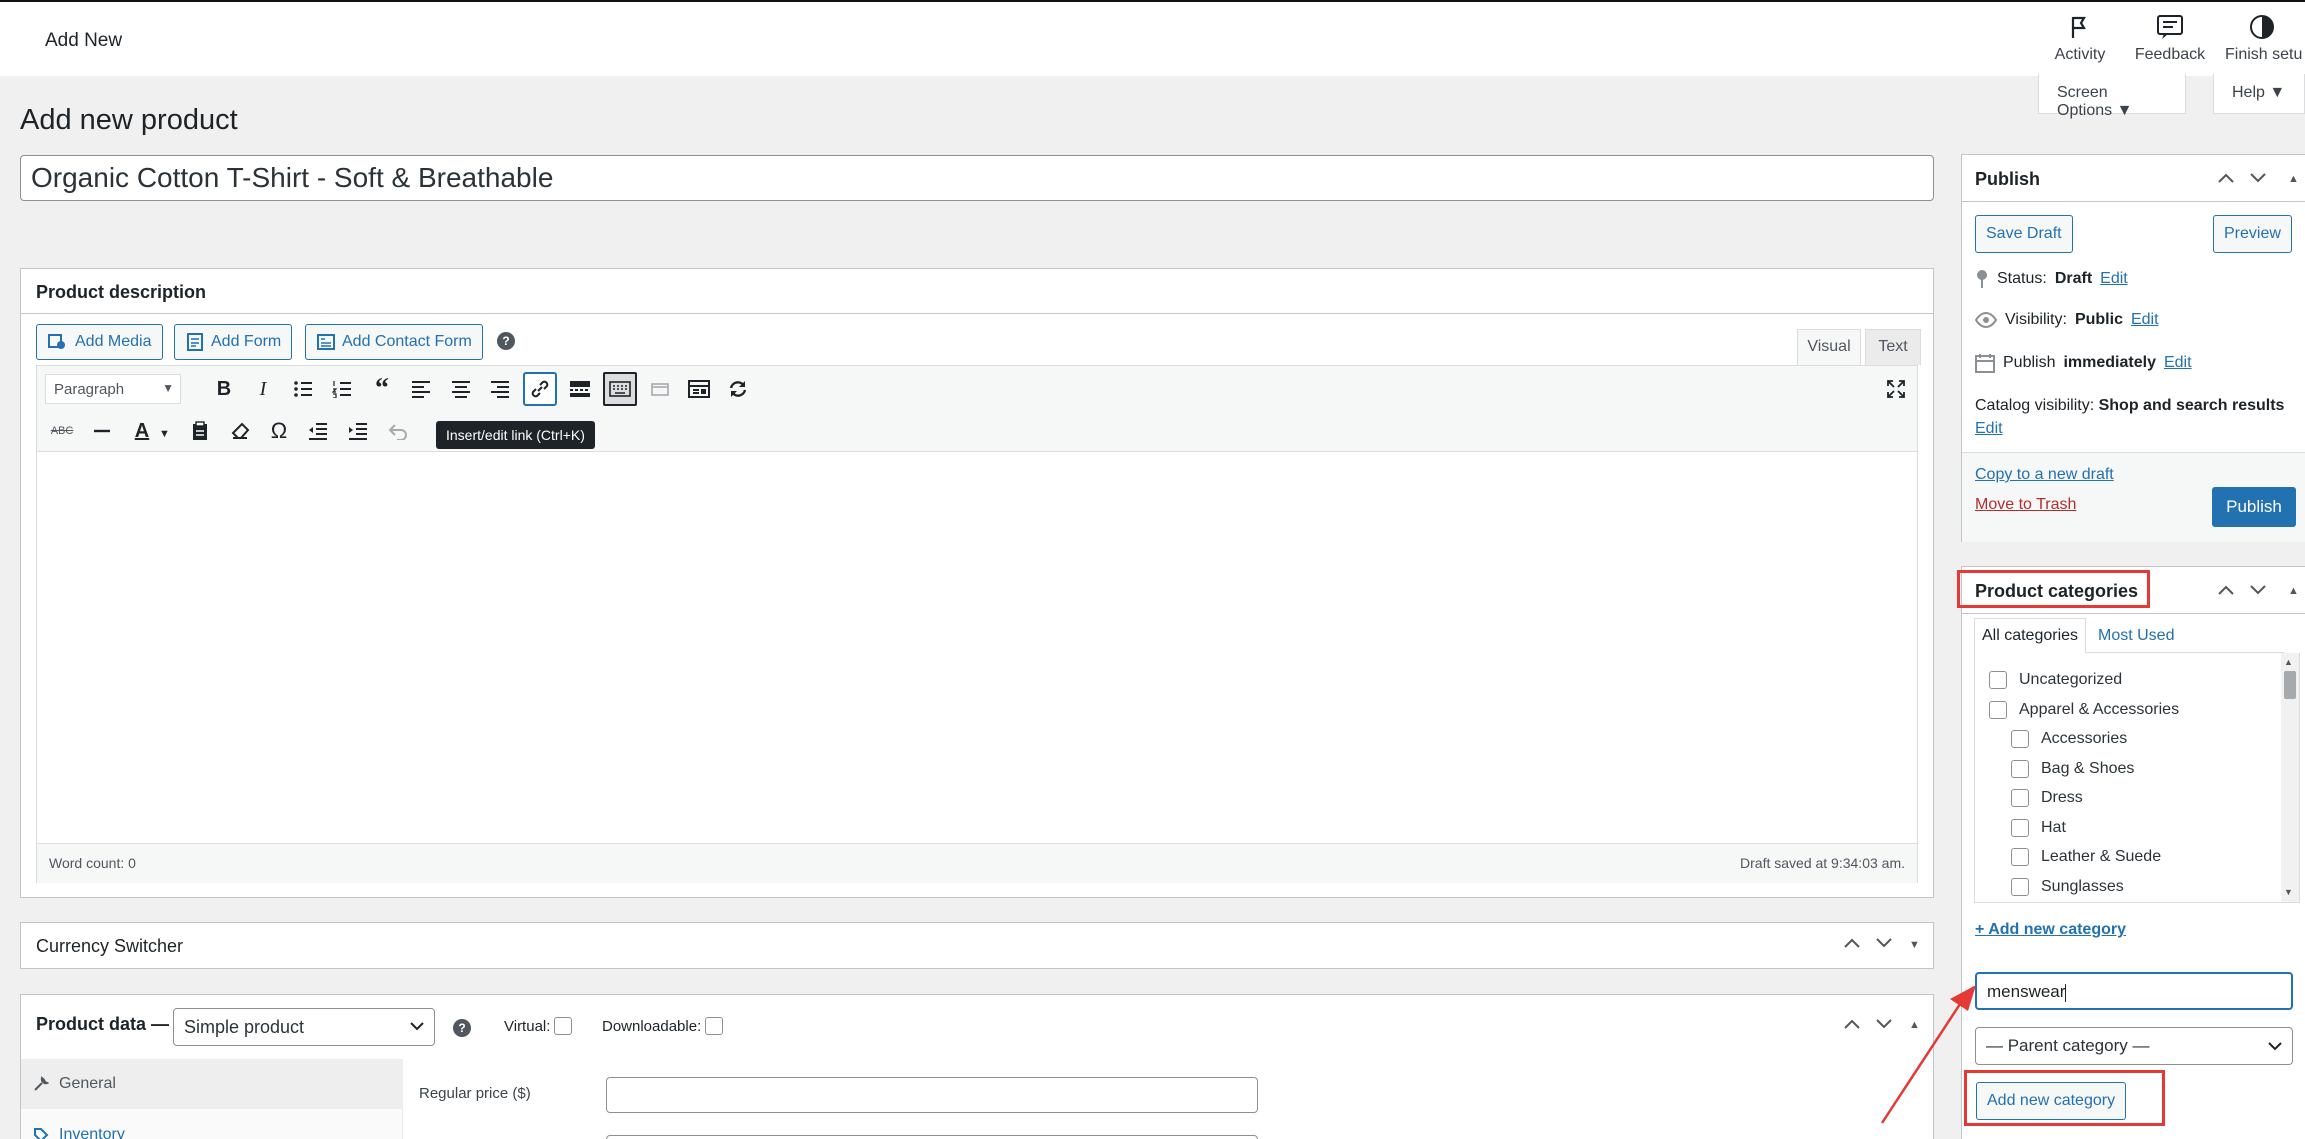 The width and height of the screenshot is (2305, 1139). I want to click on indent-button, so click(358, 431).